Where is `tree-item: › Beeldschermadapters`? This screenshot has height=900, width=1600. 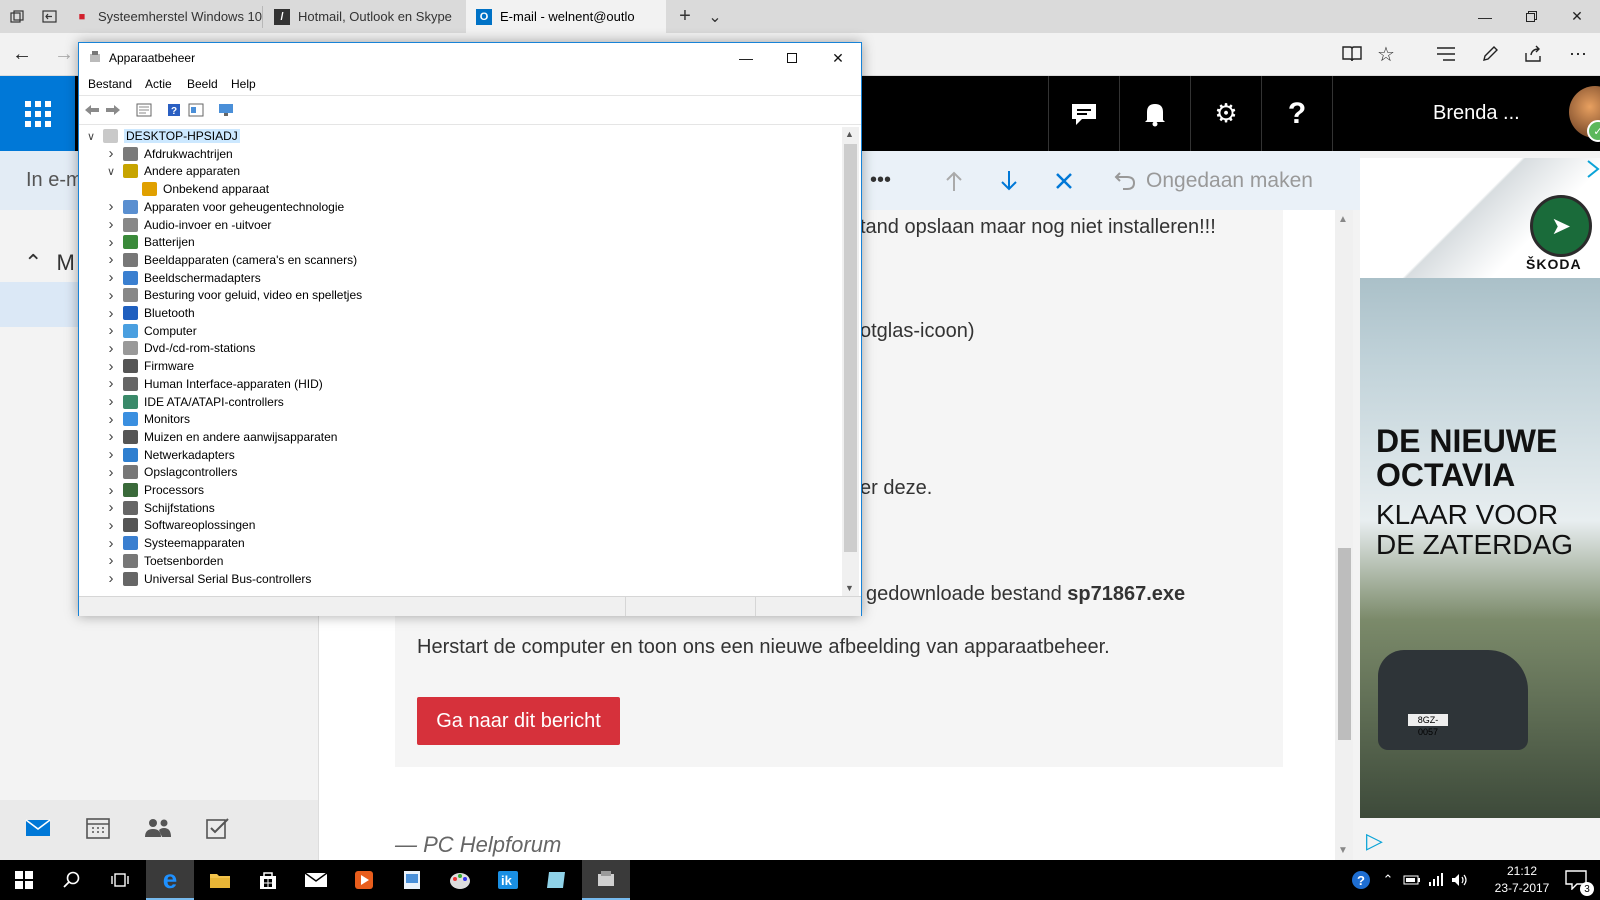 tree-item: › Beeldschermadapters is located at coordinates (183, 278).